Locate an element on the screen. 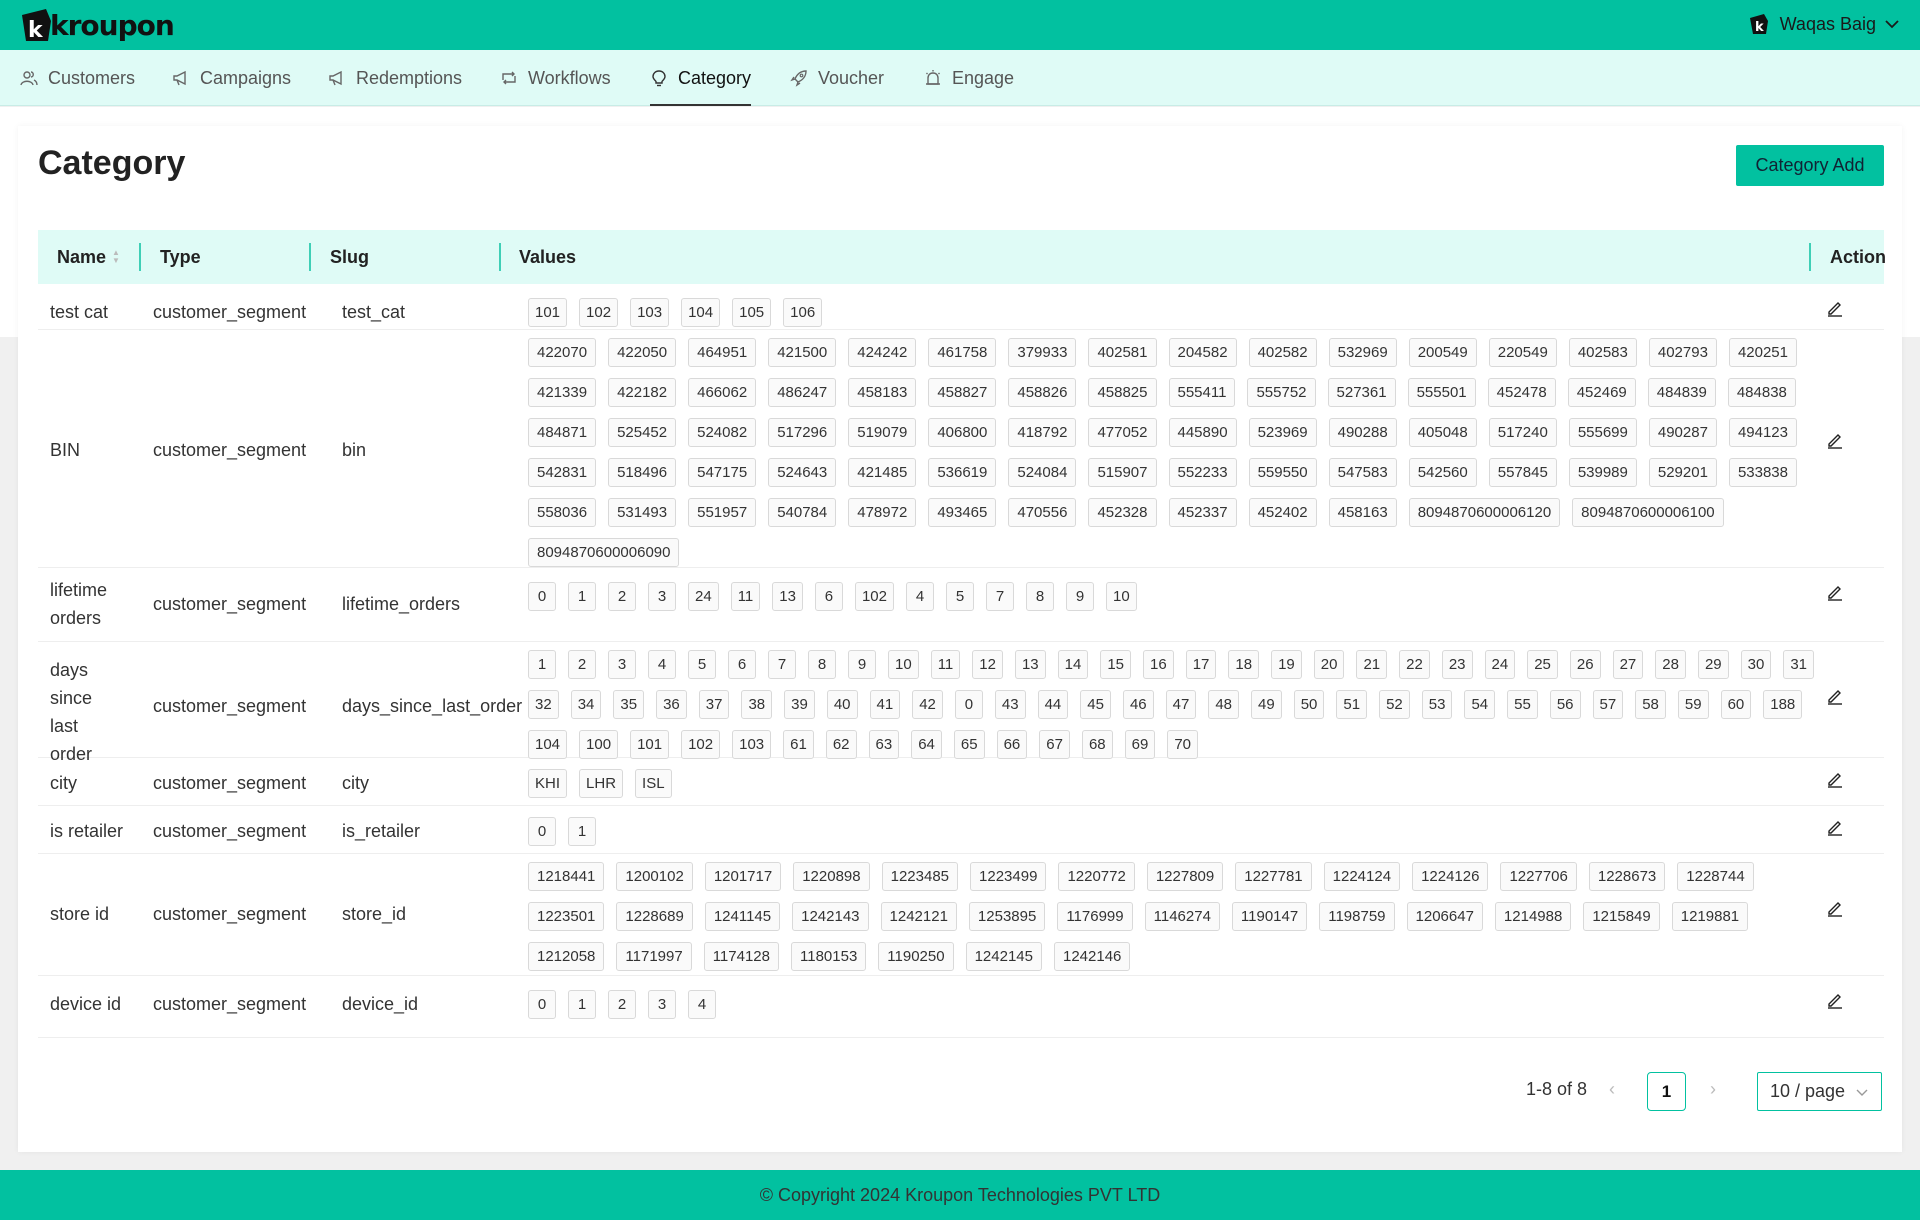 Image resolution: width=1920 pixels, height=1220 pixels. value-tag: 542831 is located at coordinates (562, 472).